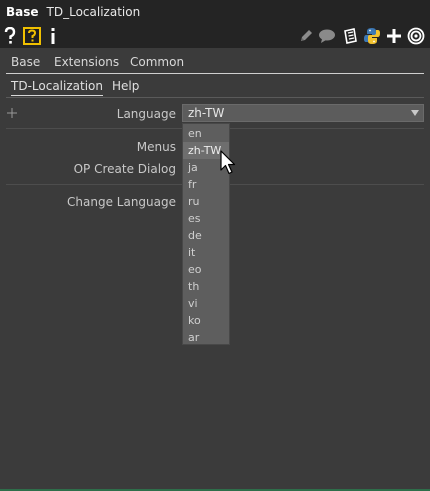 The height and width of the screenshot is (491, 430). Describe the element at coordinates (303, 113) in the screenshot. I see `language-select: zh-TW` at that location.